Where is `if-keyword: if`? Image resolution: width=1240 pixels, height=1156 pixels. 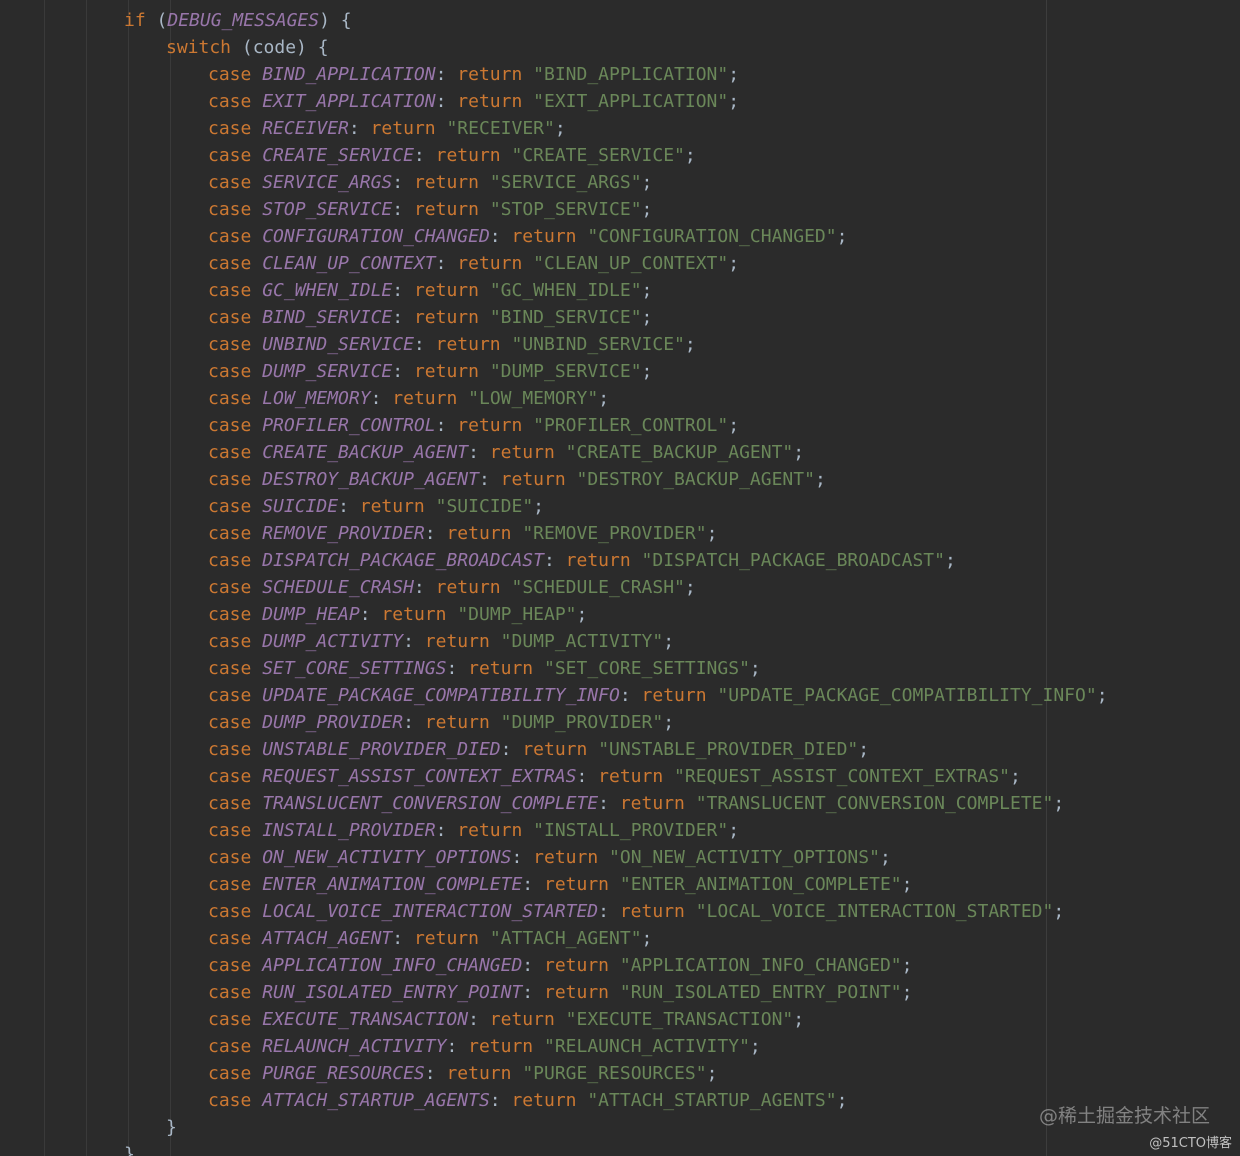 if-keyword: if is located at coordinates (135, 20).